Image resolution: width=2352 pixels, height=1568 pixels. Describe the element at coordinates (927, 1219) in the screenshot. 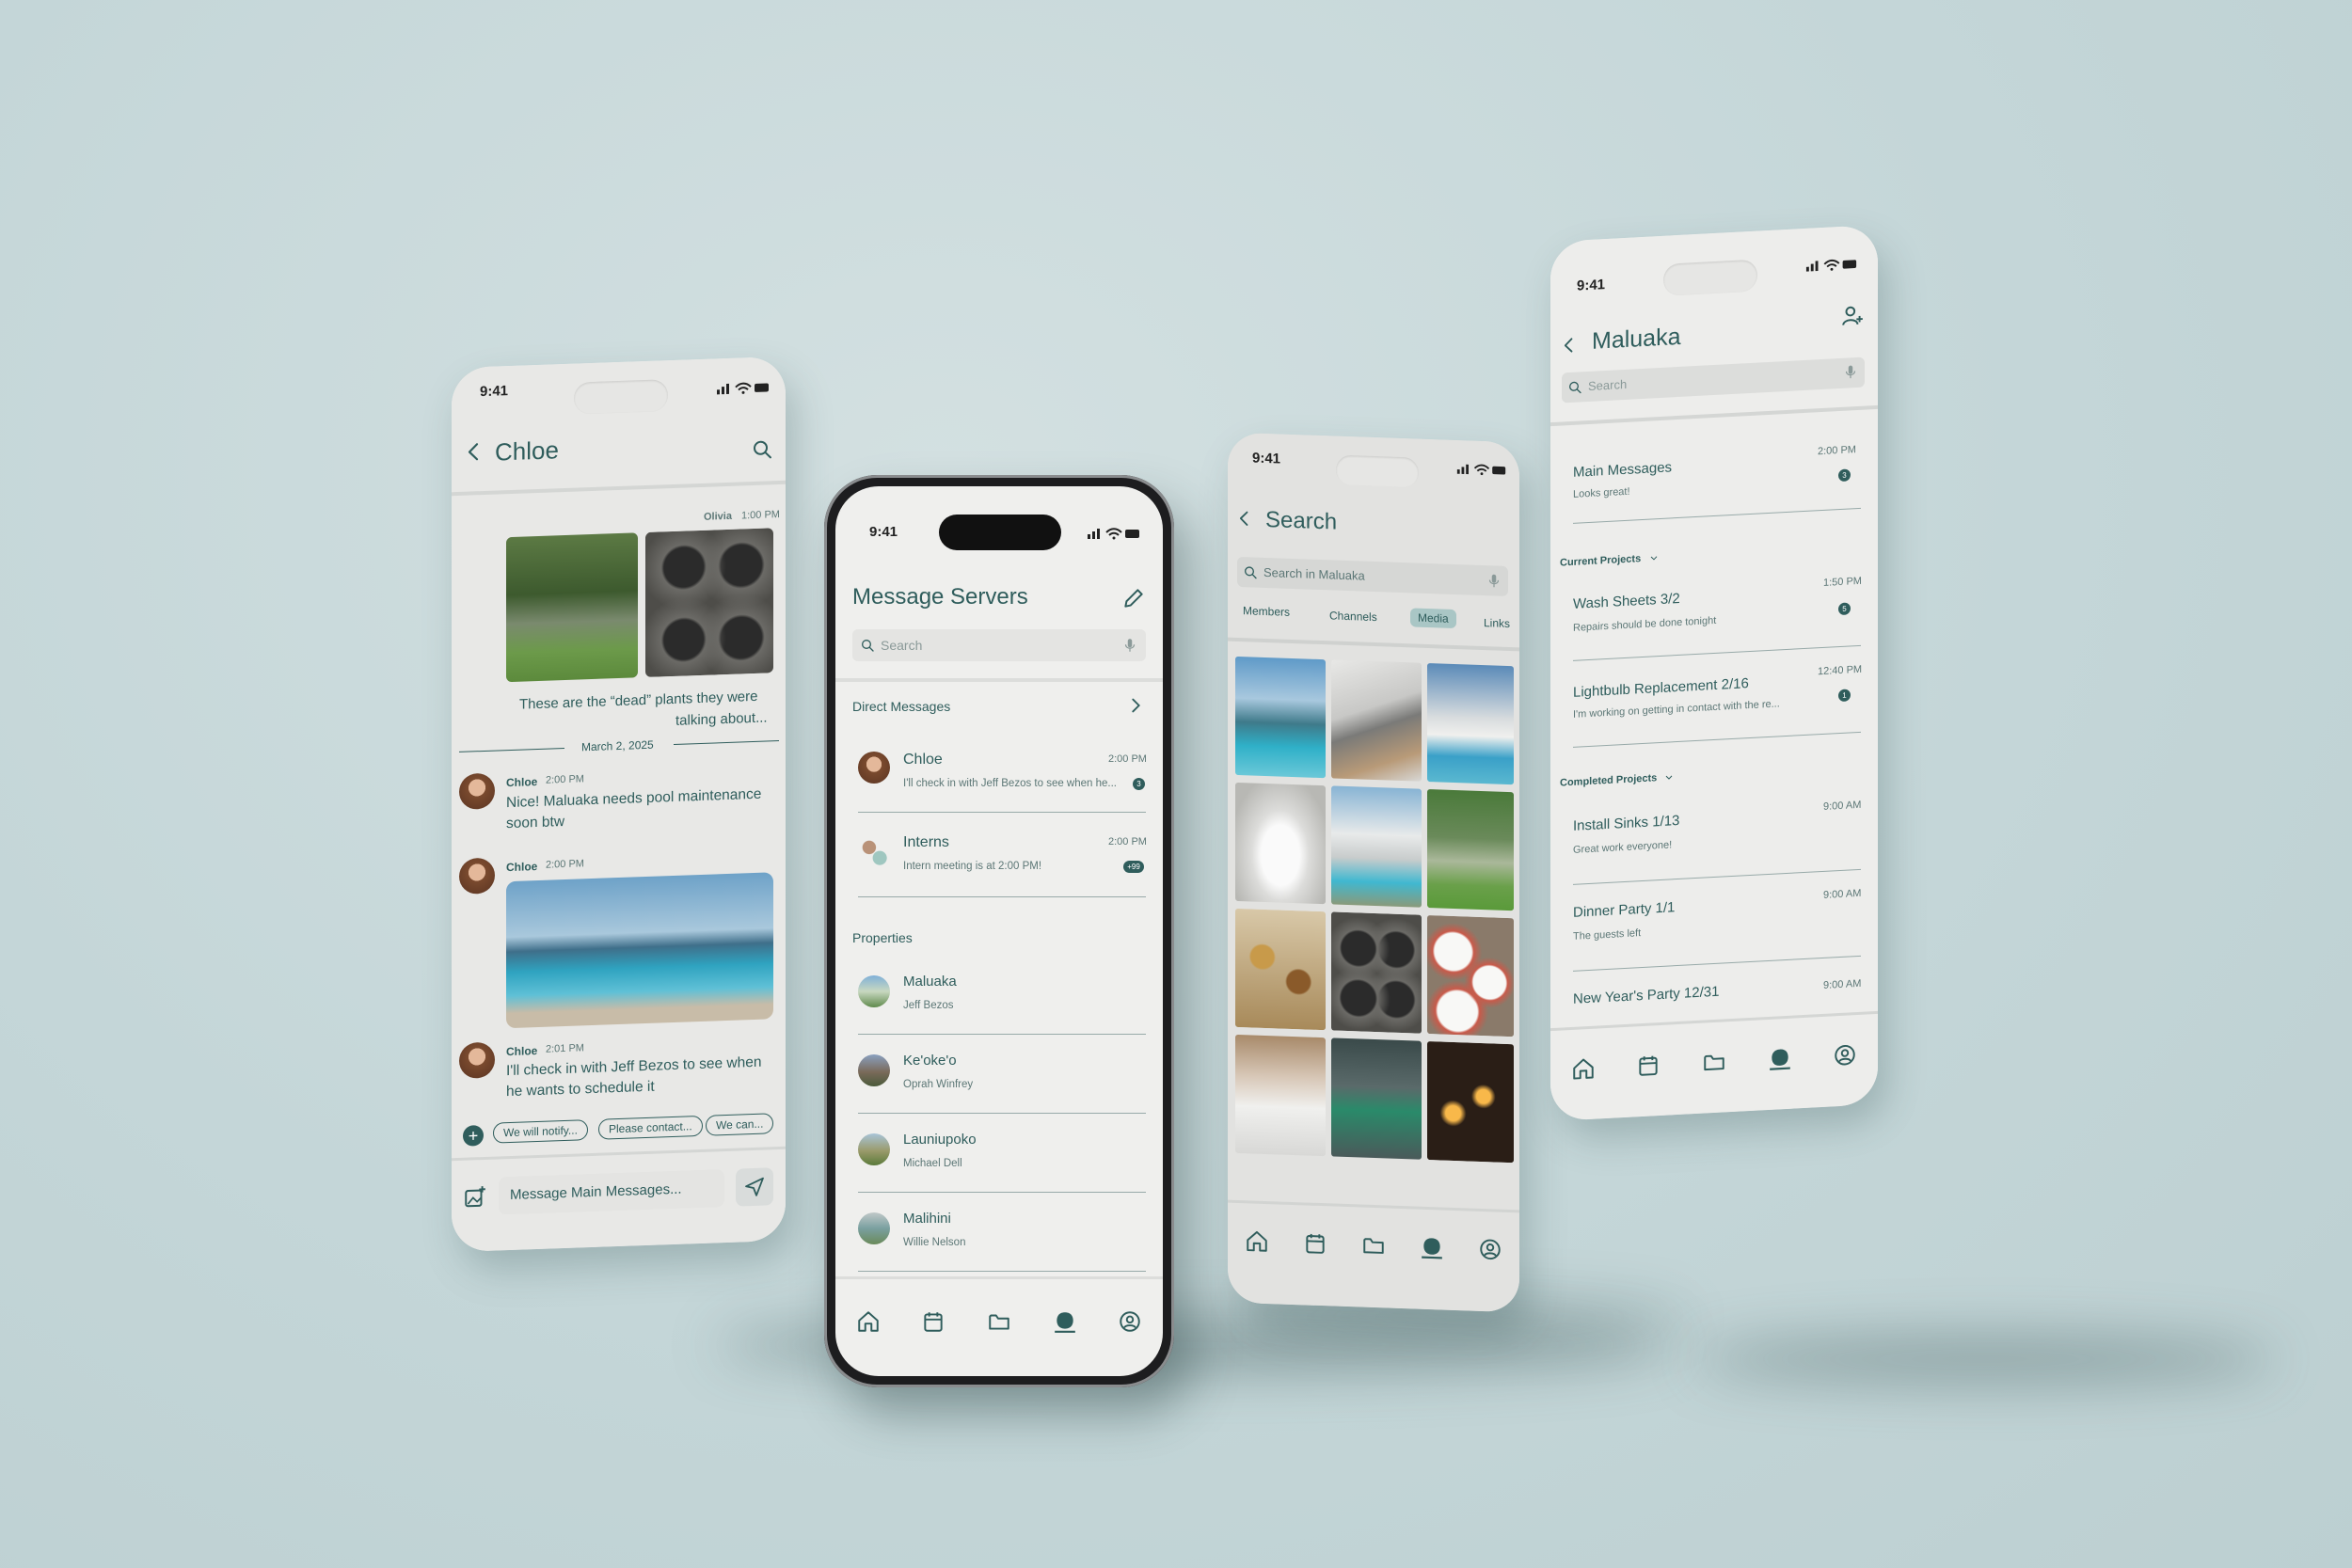

I see `item-name: Malihini` at that location.